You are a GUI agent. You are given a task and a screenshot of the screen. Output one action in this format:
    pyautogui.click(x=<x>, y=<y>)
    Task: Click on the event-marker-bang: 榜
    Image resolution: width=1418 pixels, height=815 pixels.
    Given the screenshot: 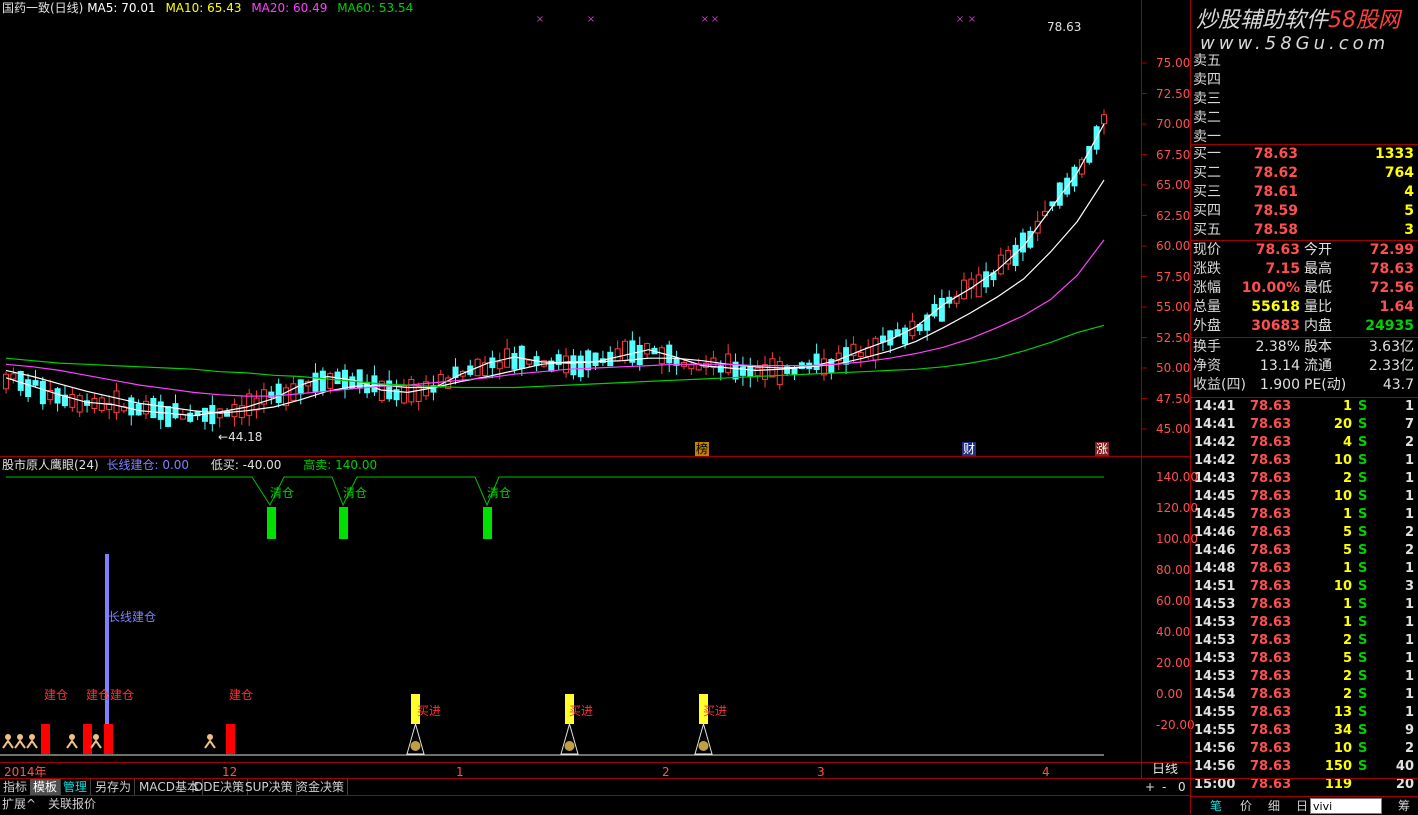 What is the action you would take?
    pyautogui.click(x=702, y=449)
    